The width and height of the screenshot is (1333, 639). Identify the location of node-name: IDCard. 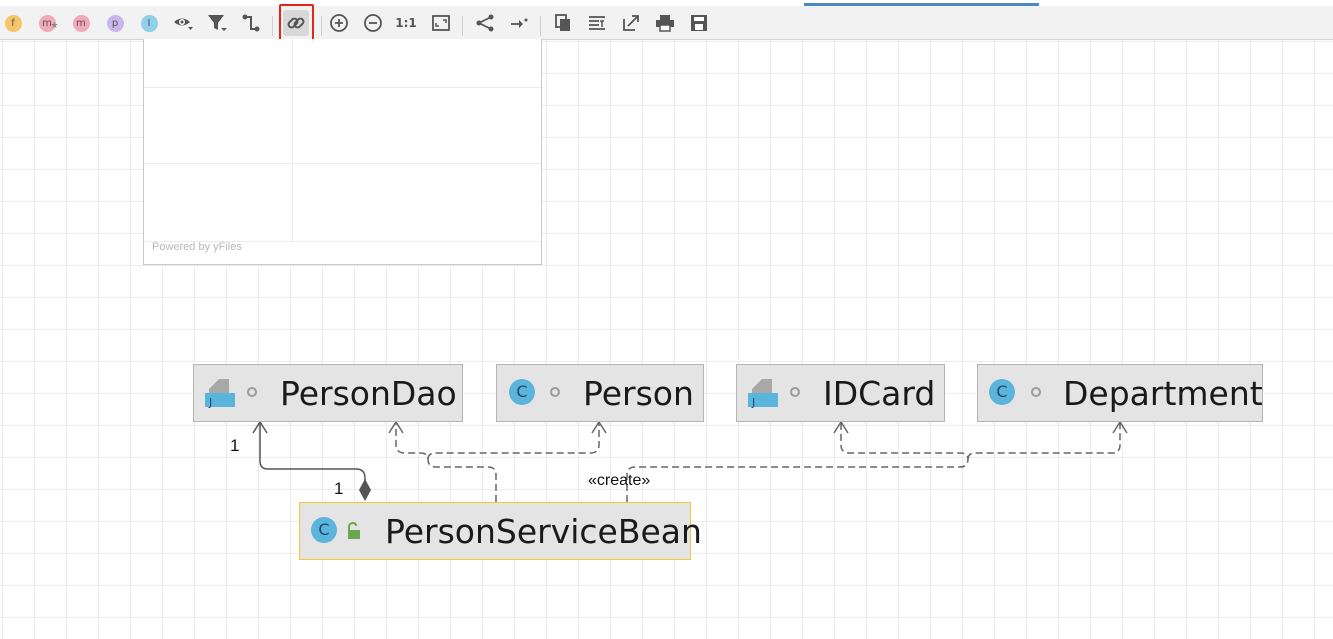
(879, 393).